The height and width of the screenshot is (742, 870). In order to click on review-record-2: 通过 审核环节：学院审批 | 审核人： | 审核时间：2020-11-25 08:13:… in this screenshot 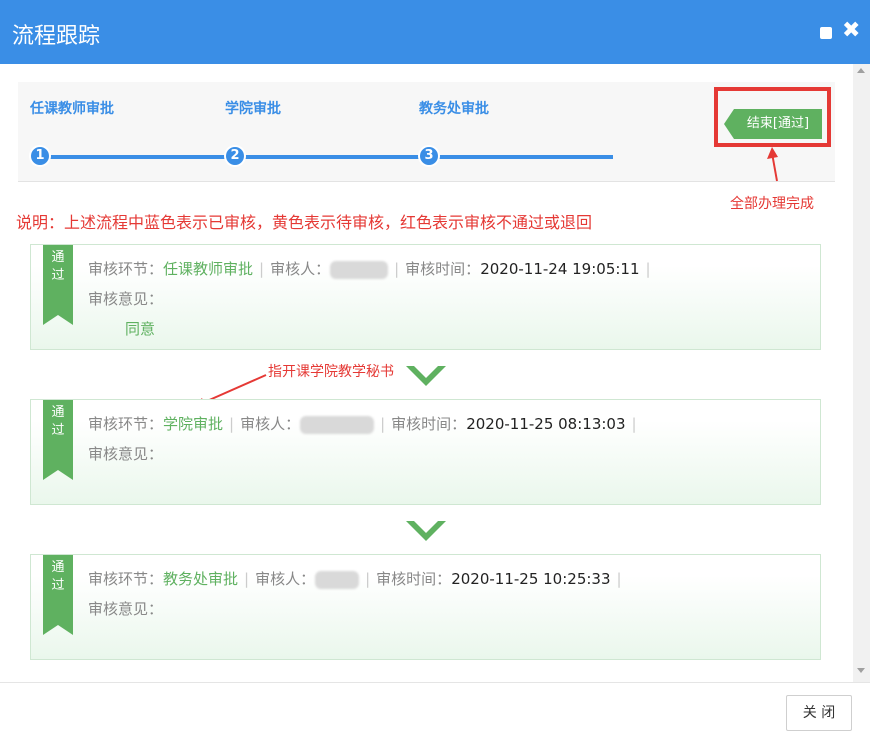, I will do `click(425, 452)`.